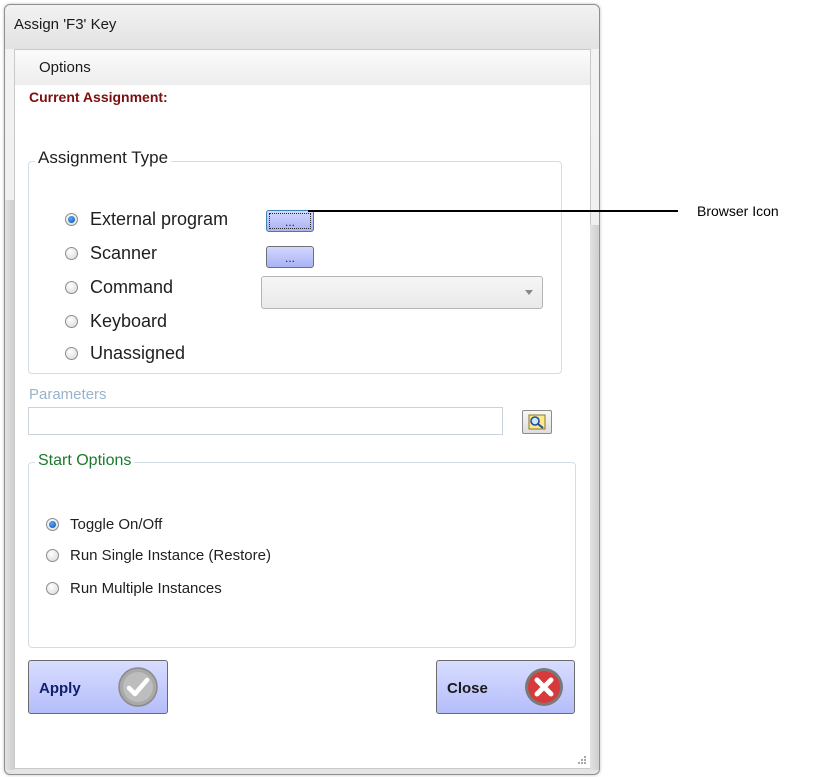 The width and height of the screenshot is (827, 777). Describe the element at coordinates (65, 24) in the screenshot. I see `window-title: Assign 'F3' Key` at that location.